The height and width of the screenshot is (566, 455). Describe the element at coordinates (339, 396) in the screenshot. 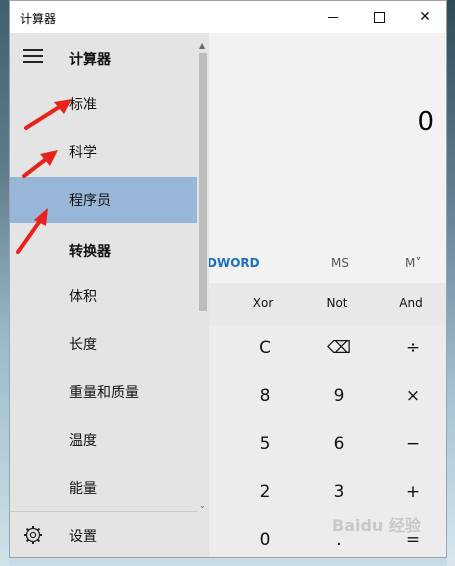

I see `digit-9-button: 9` at that location.